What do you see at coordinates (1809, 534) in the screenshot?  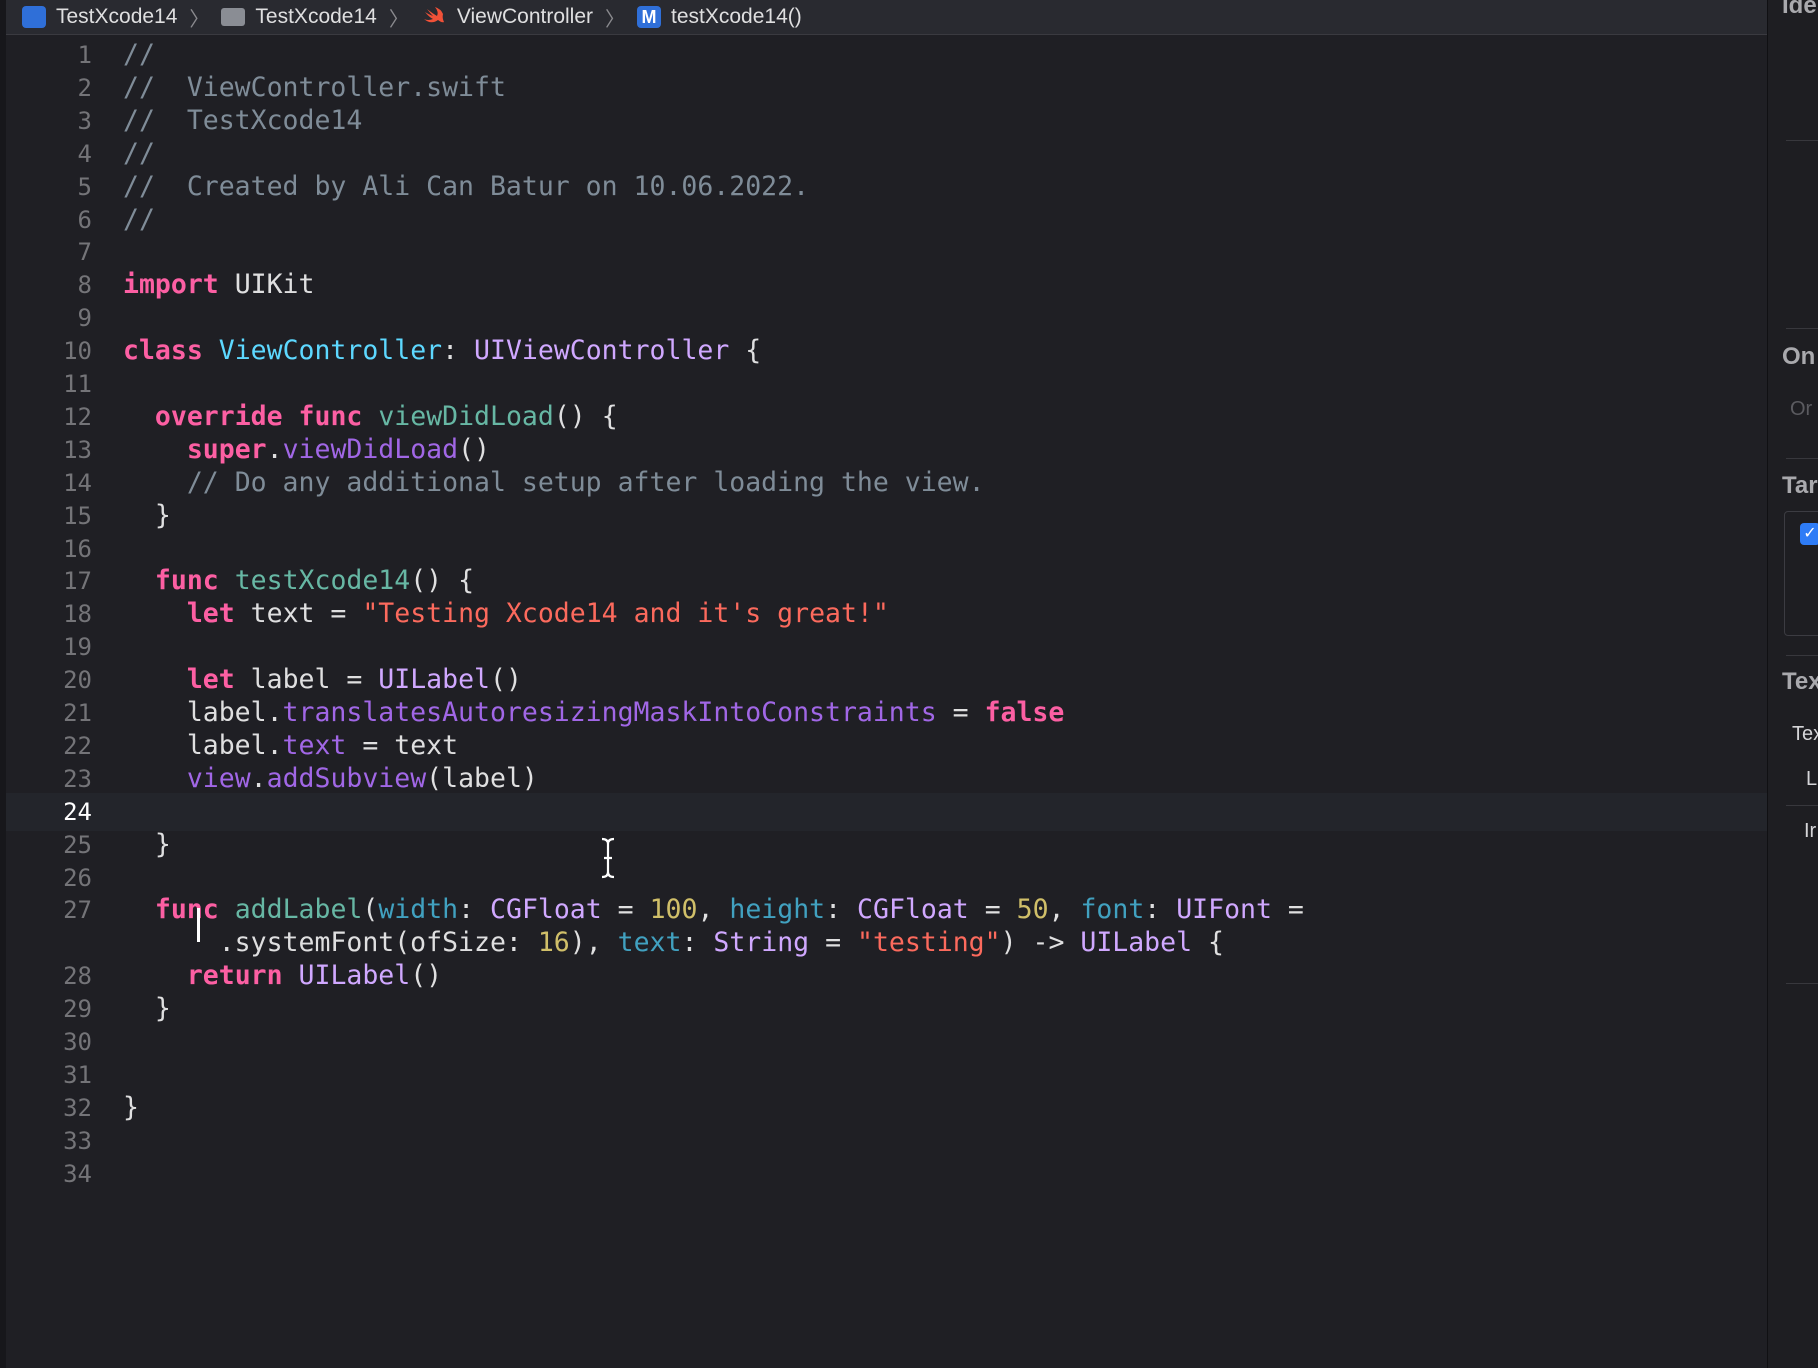 I see `target-checkbox: ✓` at bounding box center [1809, 534].